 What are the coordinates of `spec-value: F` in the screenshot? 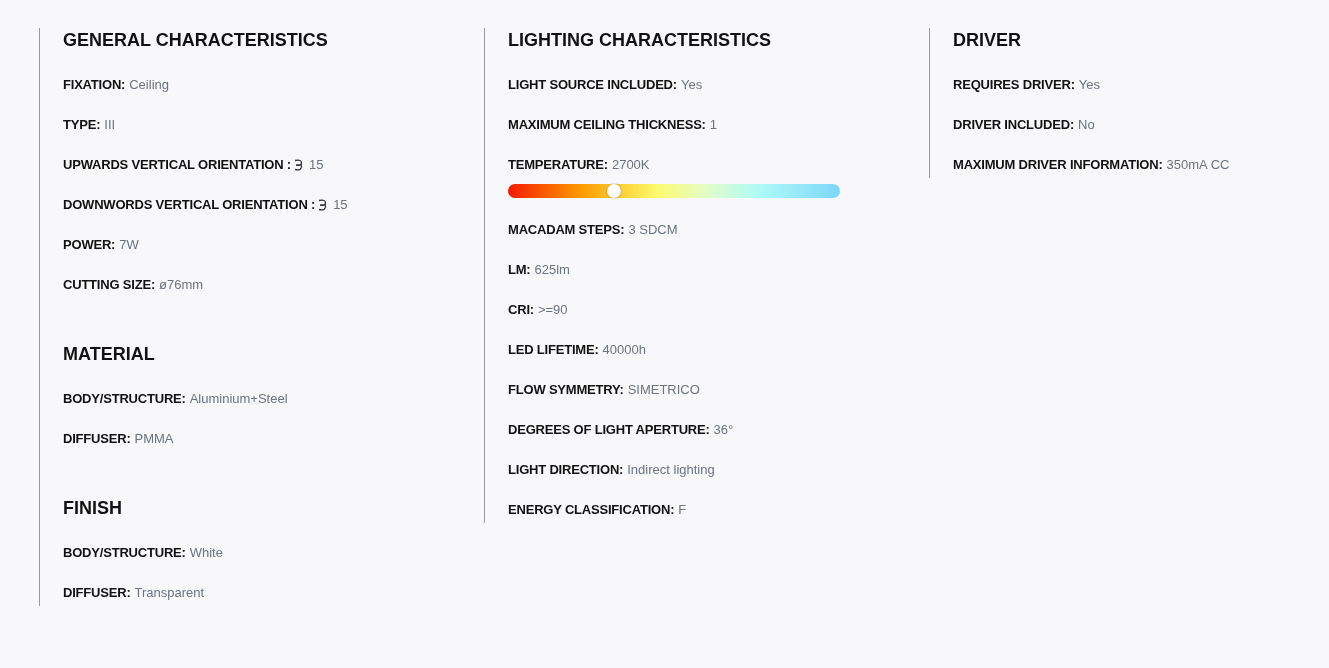 It's located at (682, 510).